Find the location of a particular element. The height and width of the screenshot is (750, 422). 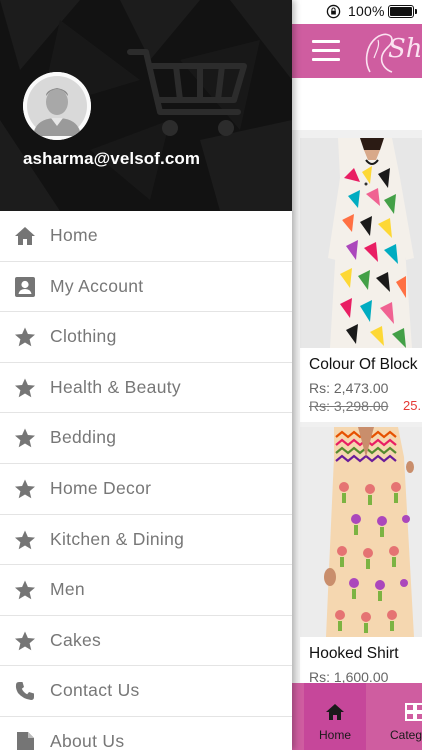

drawer-item-label: Clothing is located at coordinates (83, 336).